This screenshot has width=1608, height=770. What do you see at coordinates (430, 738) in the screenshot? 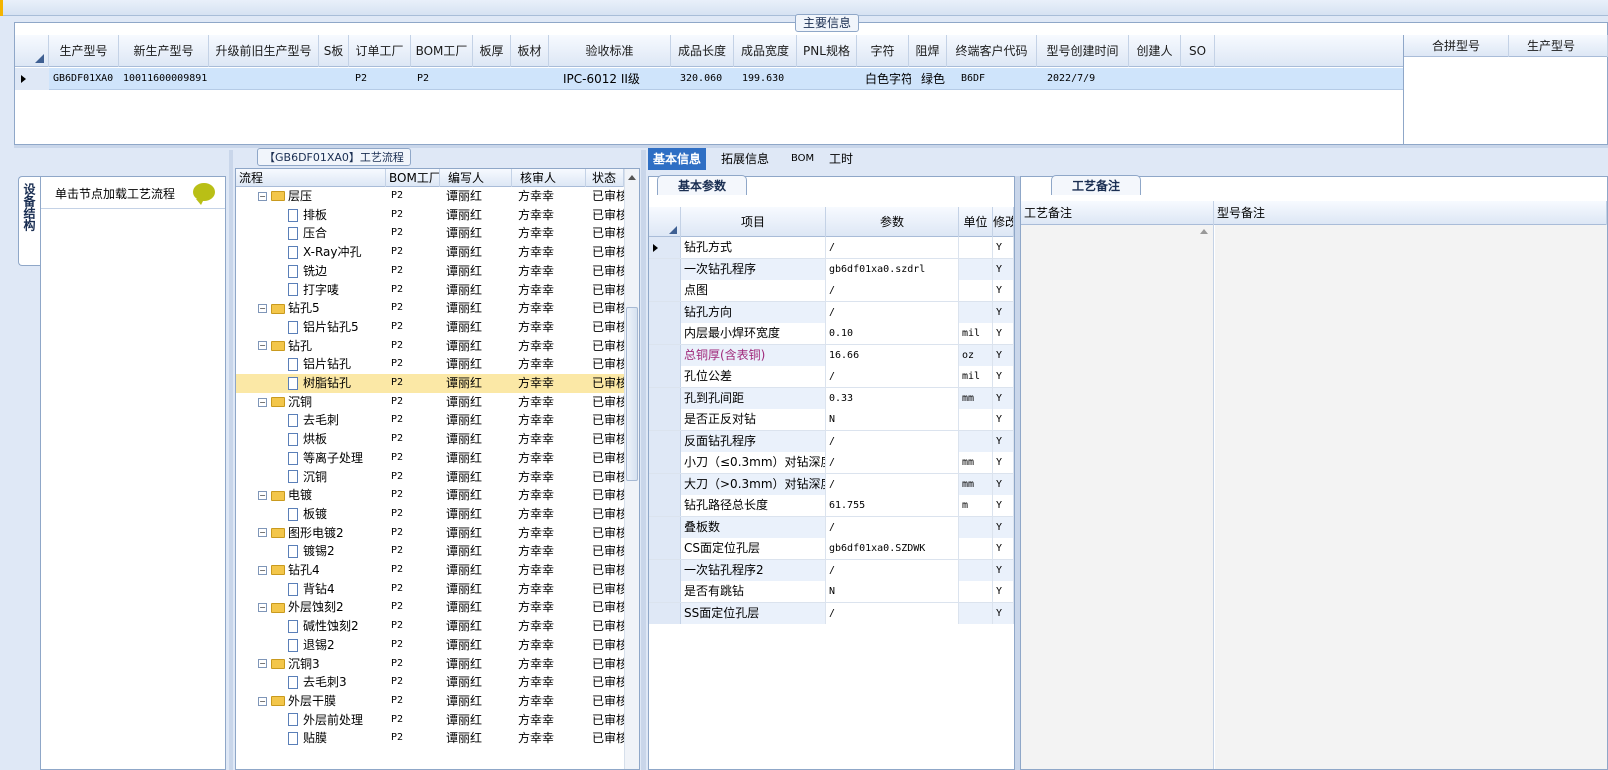
I see `tree-row: 贴膜 P2 谭丽红 方幸幸 已审核` at bounding box center [430, 738].